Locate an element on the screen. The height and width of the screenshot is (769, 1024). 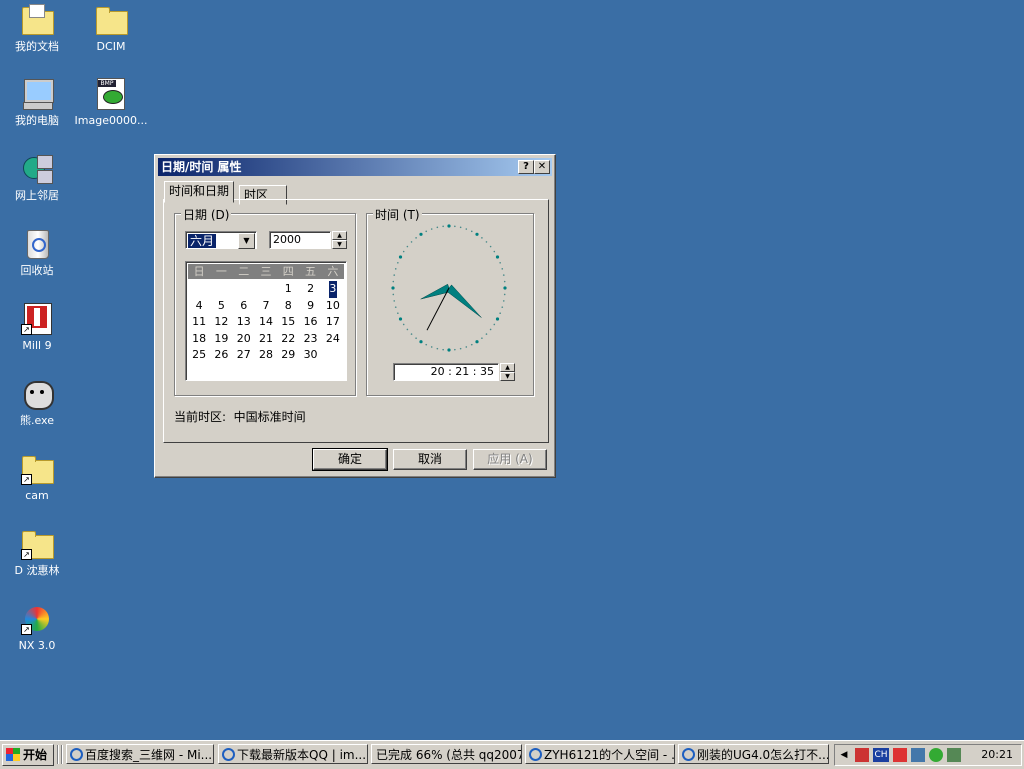
close-button: ✕ is located at coordinates (542, 167).